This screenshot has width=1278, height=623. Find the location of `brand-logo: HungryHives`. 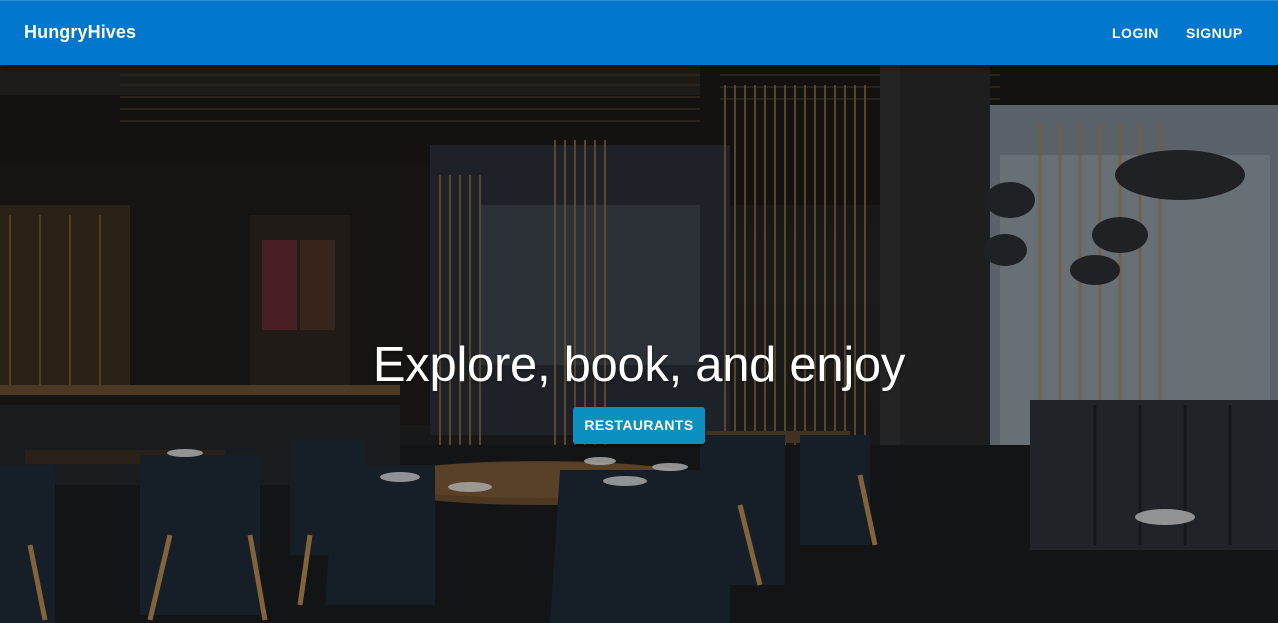

brand-logo: HungryHives is located at coordinates (80, 32).